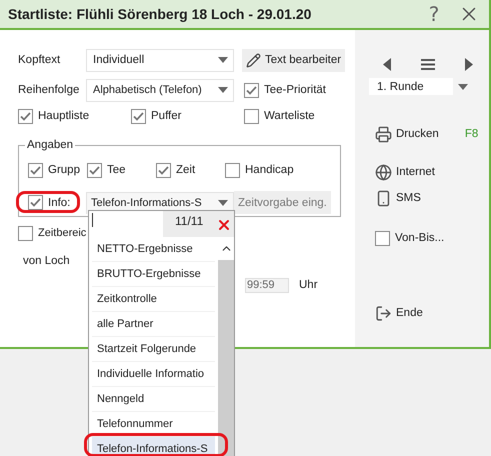  Describe the element at coordinates (383, 134) in the screenshot. I see `printer-icon` at that location.